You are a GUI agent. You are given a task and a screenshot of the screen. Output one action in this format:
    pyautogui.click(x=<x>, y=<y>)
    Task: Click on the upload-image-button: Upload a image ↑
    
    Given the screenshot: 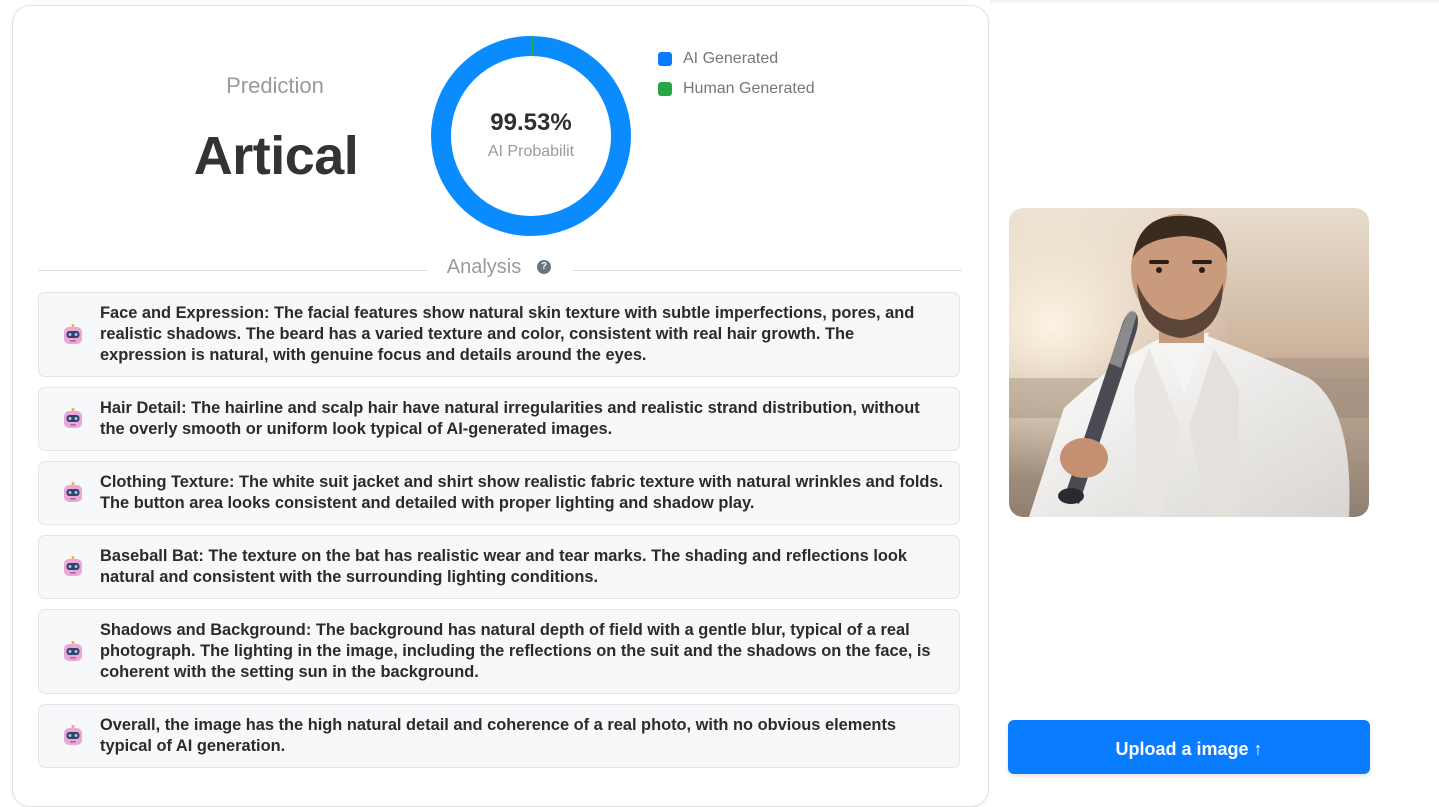 What is the action you would take?
    pyautogui.click(x=1189, y=747)
    